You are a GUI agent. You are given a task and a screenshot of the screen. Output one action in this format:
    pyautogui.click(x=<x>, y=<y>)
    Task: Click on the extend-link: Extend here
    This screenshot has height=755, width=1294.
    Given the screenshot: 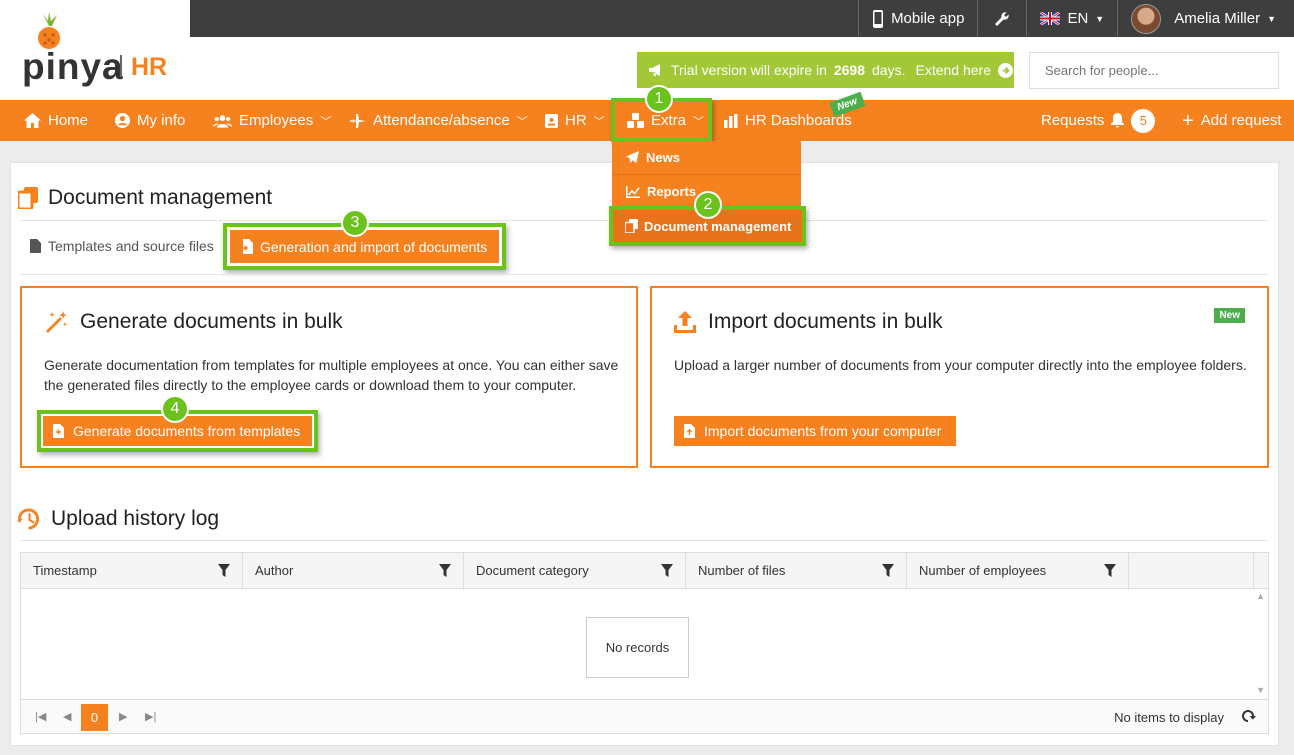 What is the action you would take?
    pyautogui.click(x=953, y=70)
    